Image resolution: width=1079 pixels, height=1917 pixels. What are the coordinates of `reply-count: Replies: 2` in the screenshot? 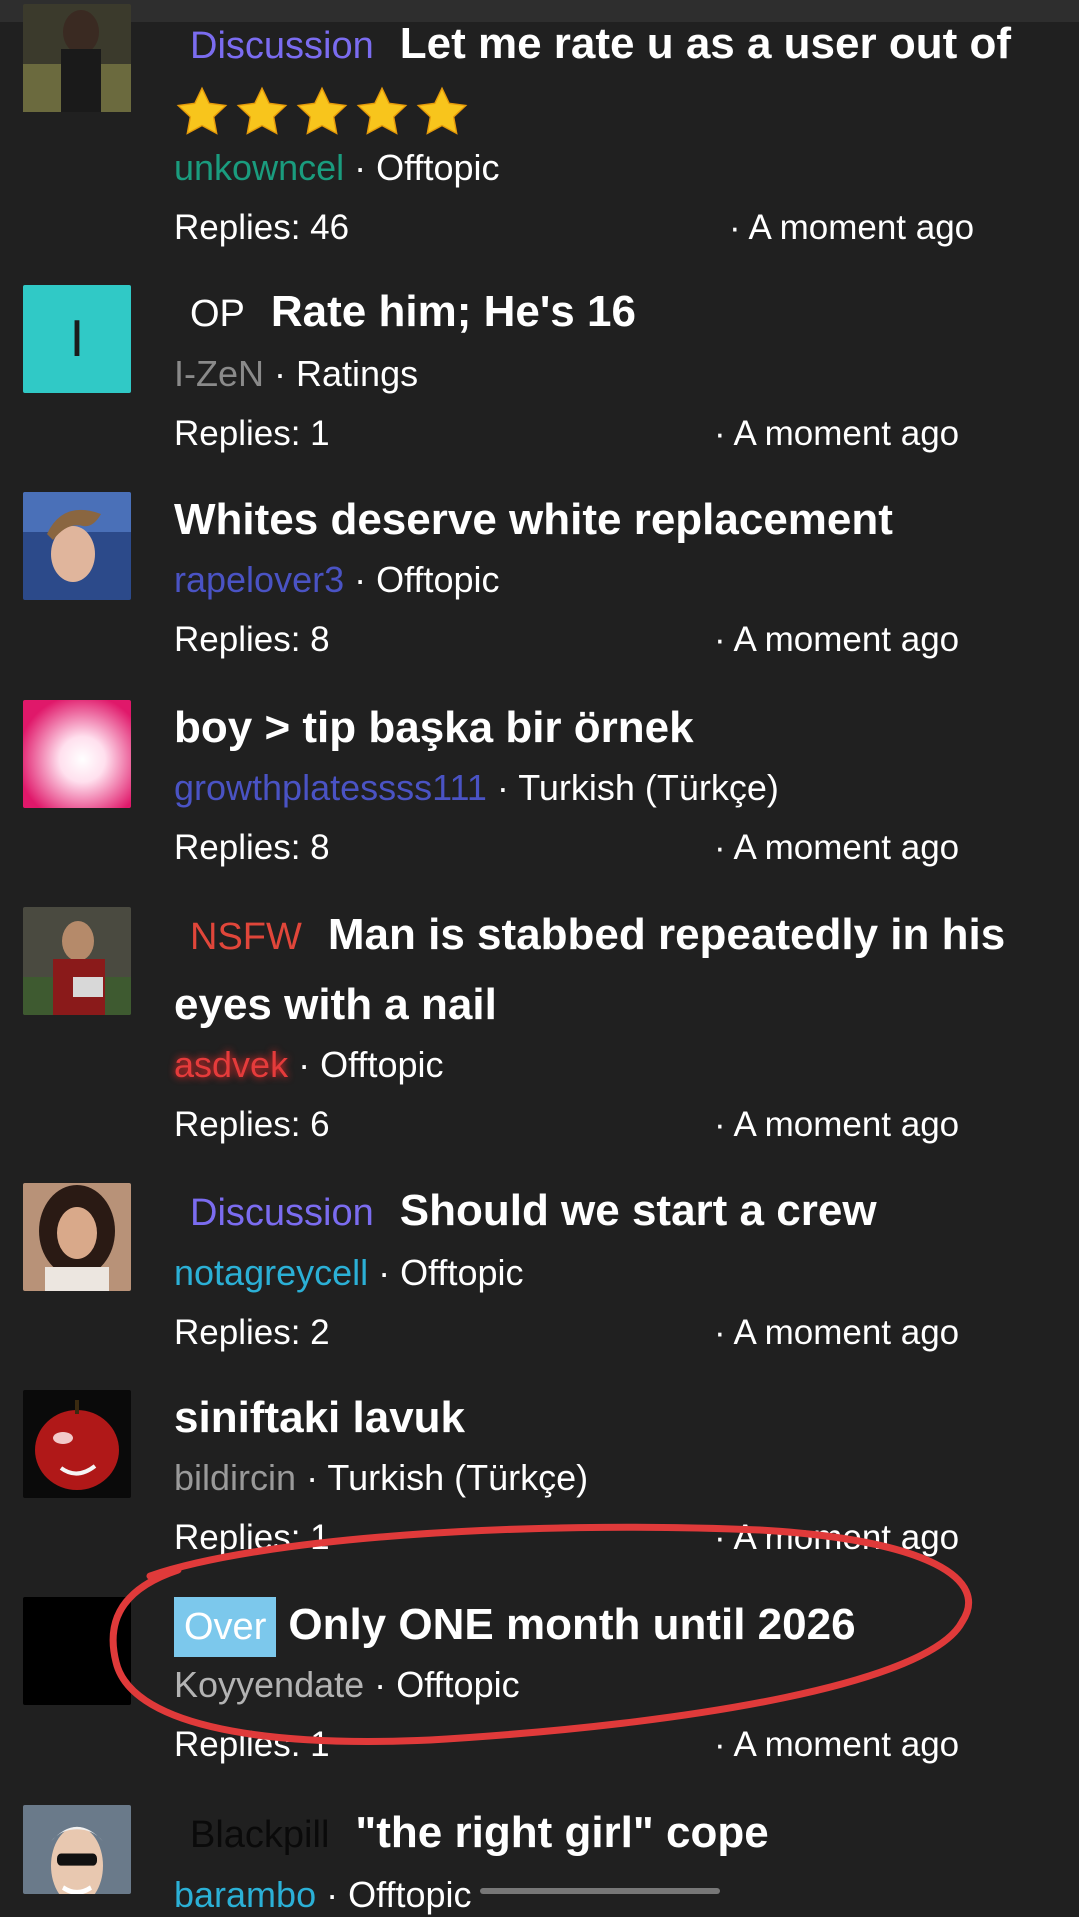 It's located at (252, 1332).